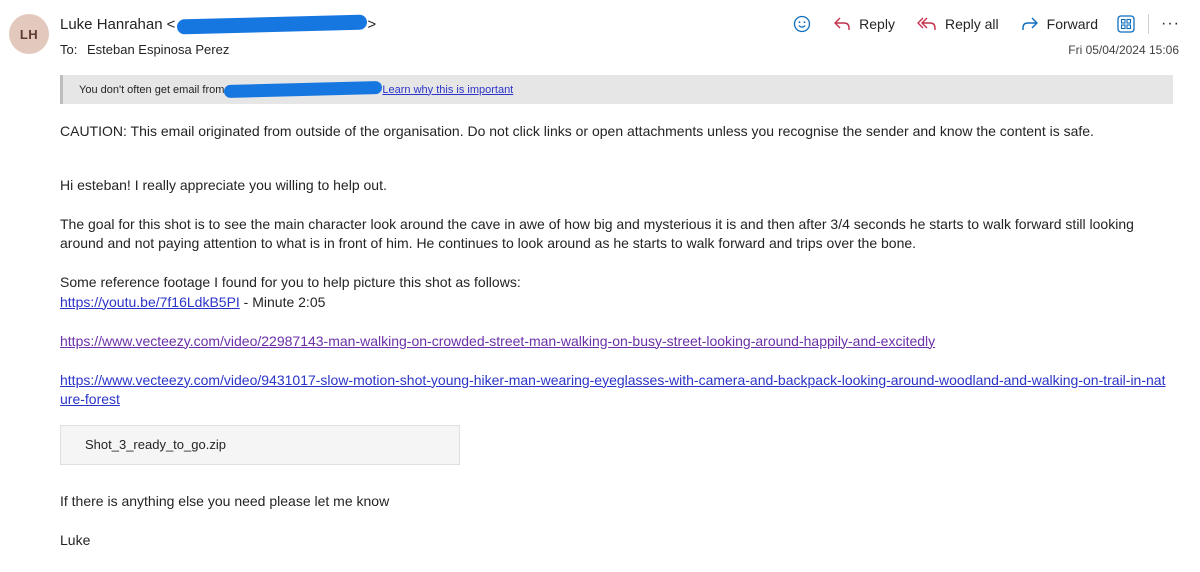 This screenshot has height=572, width=1200. Describe the element at coordinates (272, 24) in the screenshot. I see `redacted-sender-email` at that location.